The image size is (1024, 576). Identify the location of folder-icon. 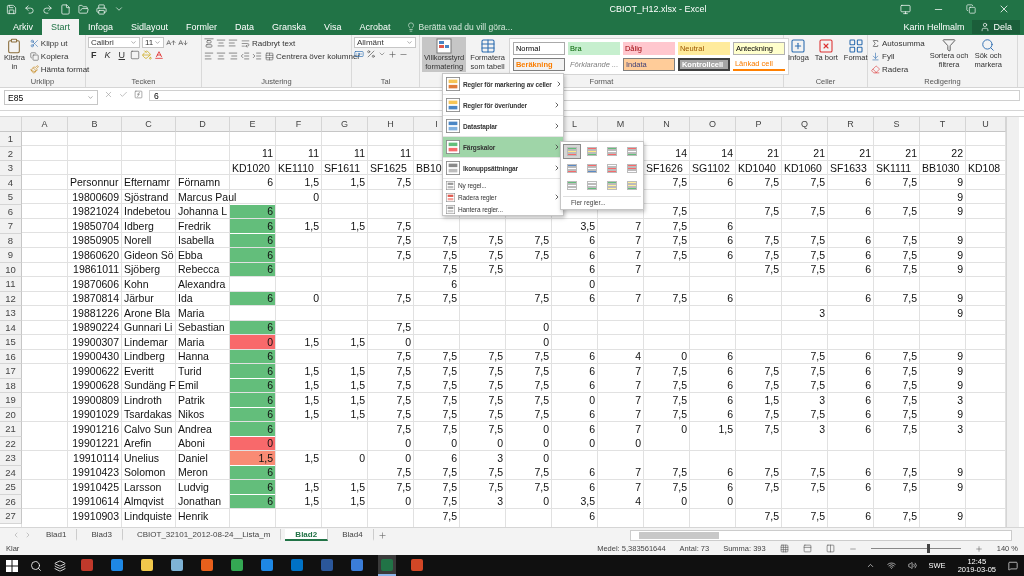
(83, 9).